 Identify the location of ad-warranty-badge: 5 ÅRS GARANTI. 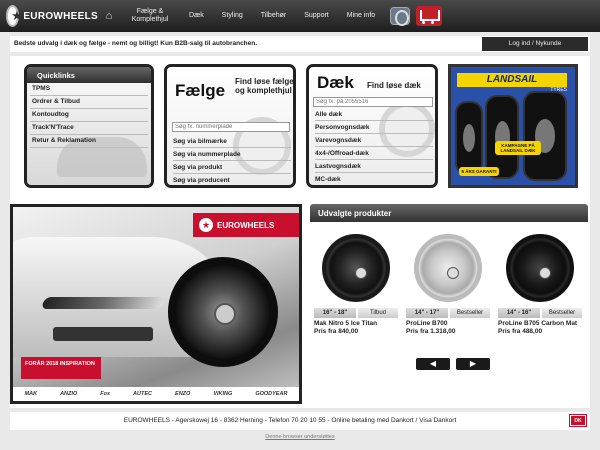
(479, 171).